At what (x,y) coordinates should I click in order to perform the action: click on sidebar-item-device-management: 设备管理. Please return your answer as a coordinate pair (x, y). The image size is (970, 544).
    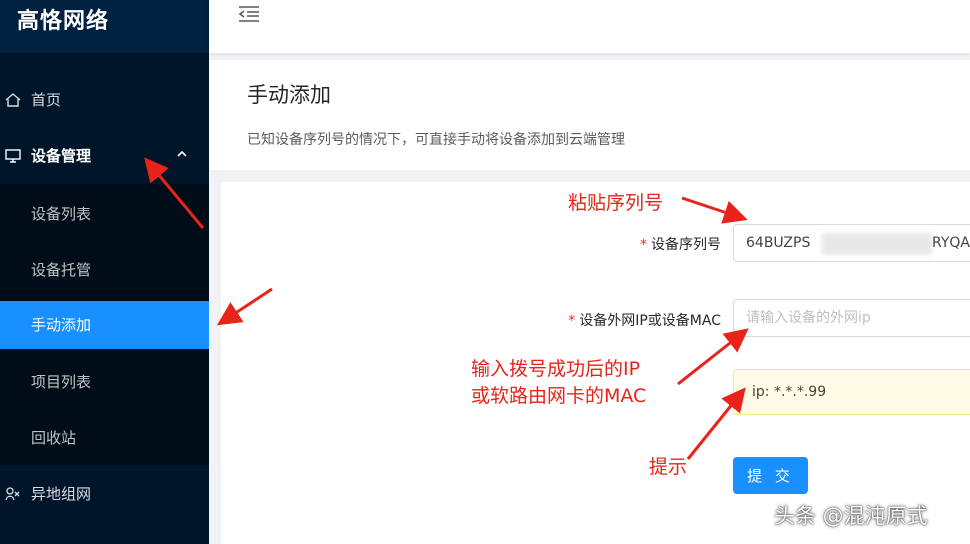
    Looking at the image, I should click on (104, 156).